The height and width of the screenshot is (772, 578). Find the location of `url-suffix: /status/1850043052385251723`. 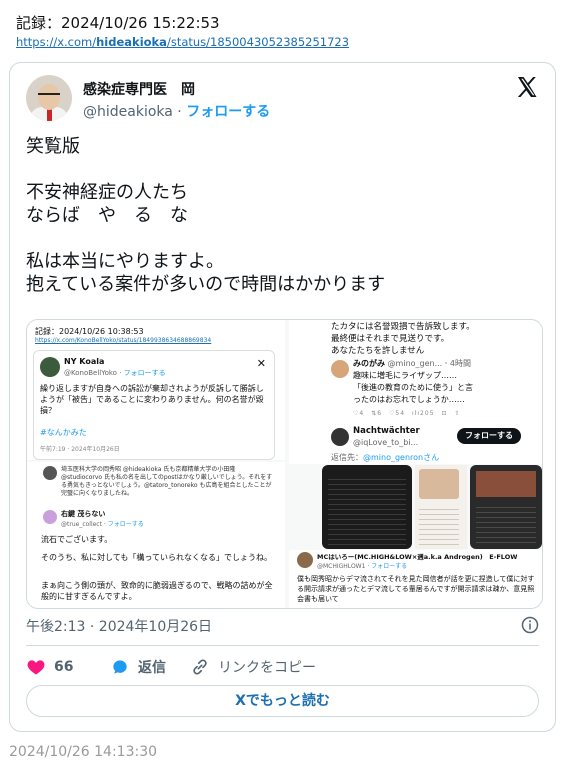

url-suffix: /status/1850043052385251723 is located at coordinates (258, 42).